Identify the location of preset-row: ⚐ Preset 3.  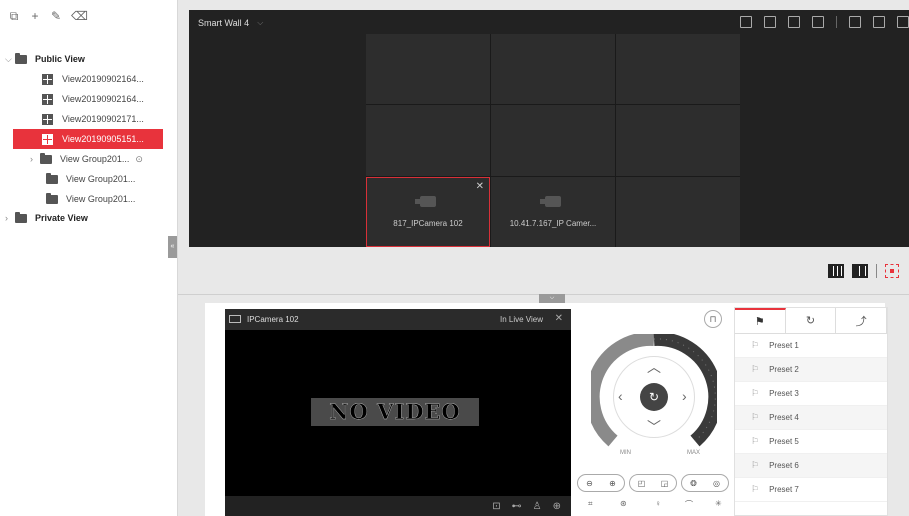
(811, 394).